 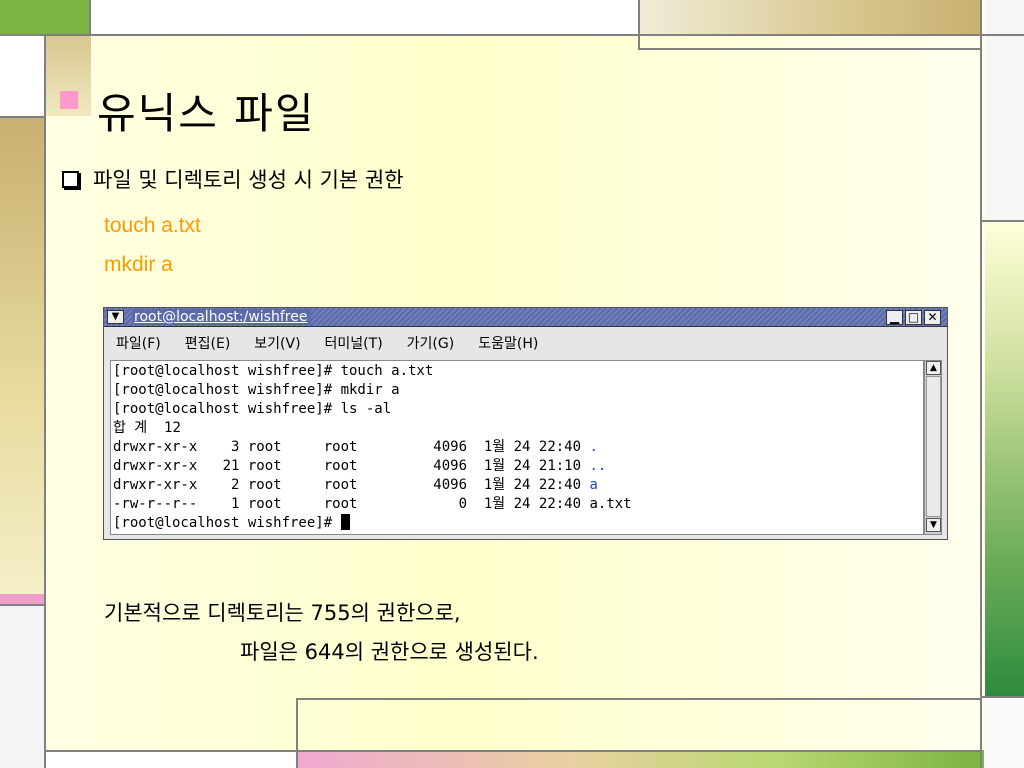 I want to click on terminal-cursor, so click(x=345, y=522).